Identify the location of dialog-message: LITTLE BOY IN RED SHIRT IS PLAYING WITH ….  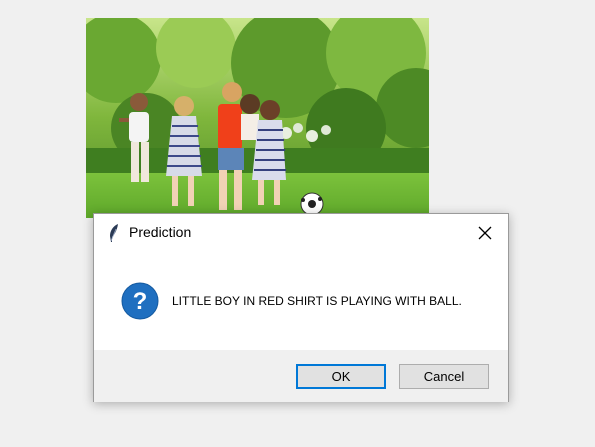
(317, 301).